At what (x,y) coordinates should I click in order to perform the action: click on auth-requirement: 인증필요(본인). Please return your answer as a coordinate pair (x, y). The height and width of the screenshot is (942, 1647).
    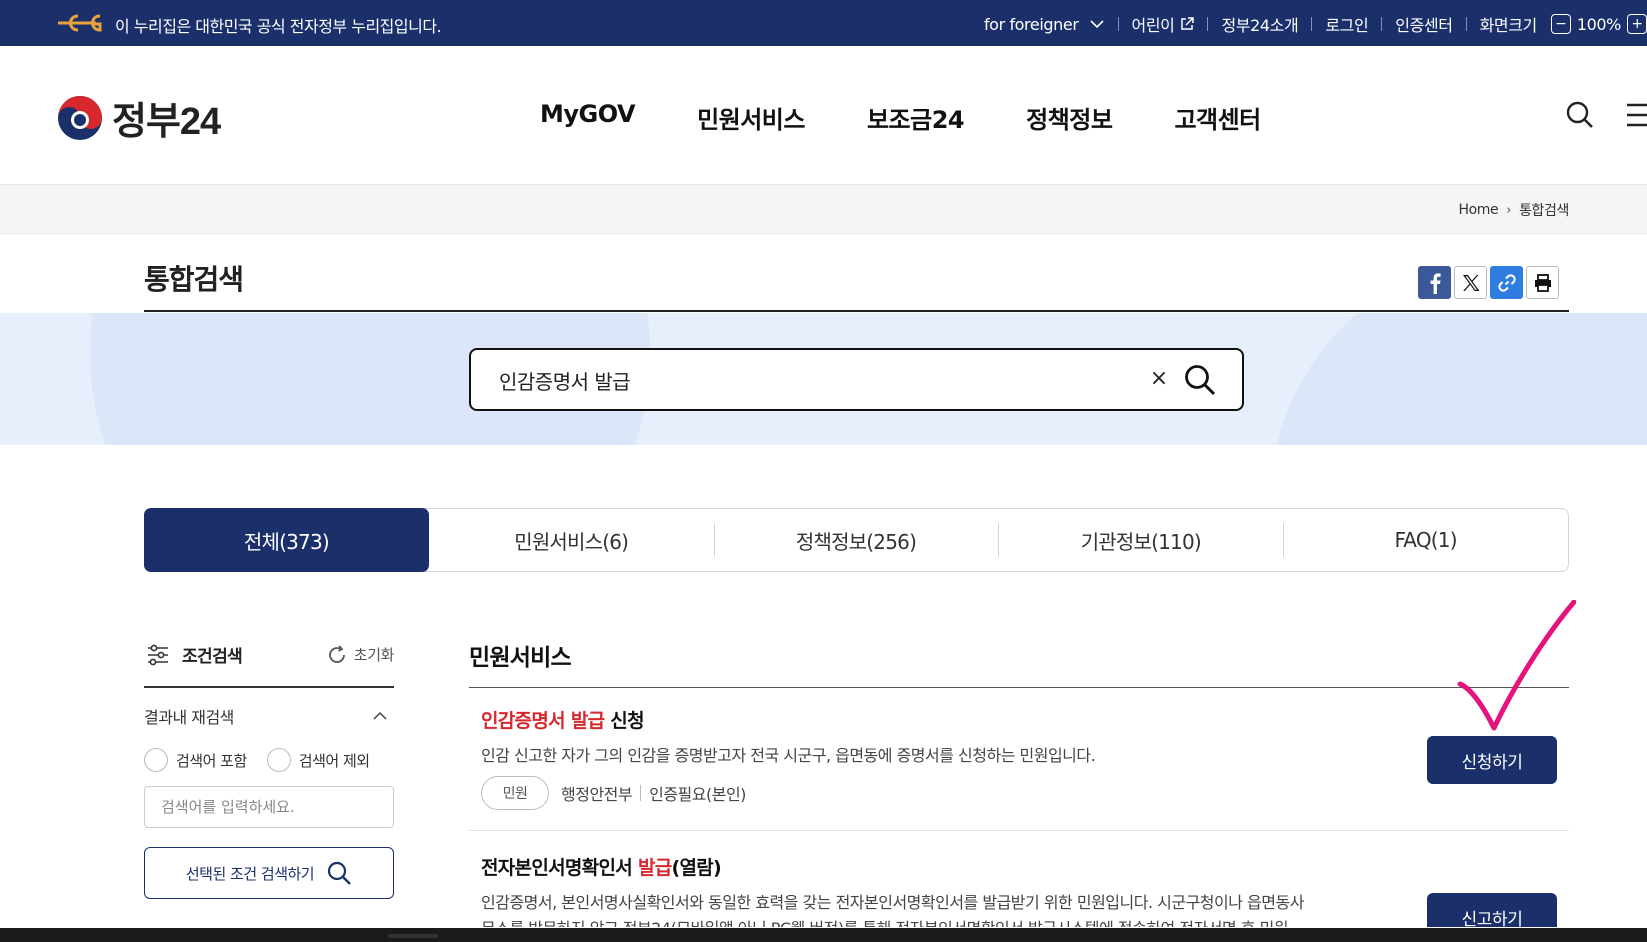
    Looking at the image, I should click on (697, 794).